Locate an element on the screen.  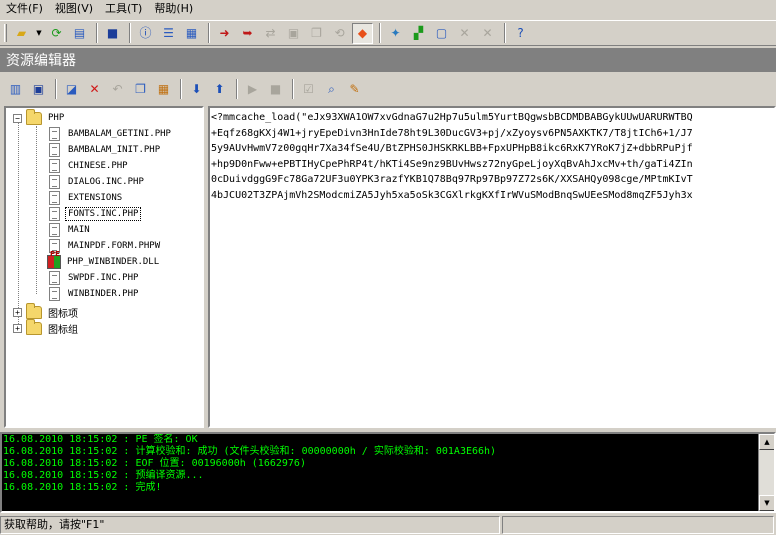
compare-button: ⇄ is located at coordinates (270, 33).